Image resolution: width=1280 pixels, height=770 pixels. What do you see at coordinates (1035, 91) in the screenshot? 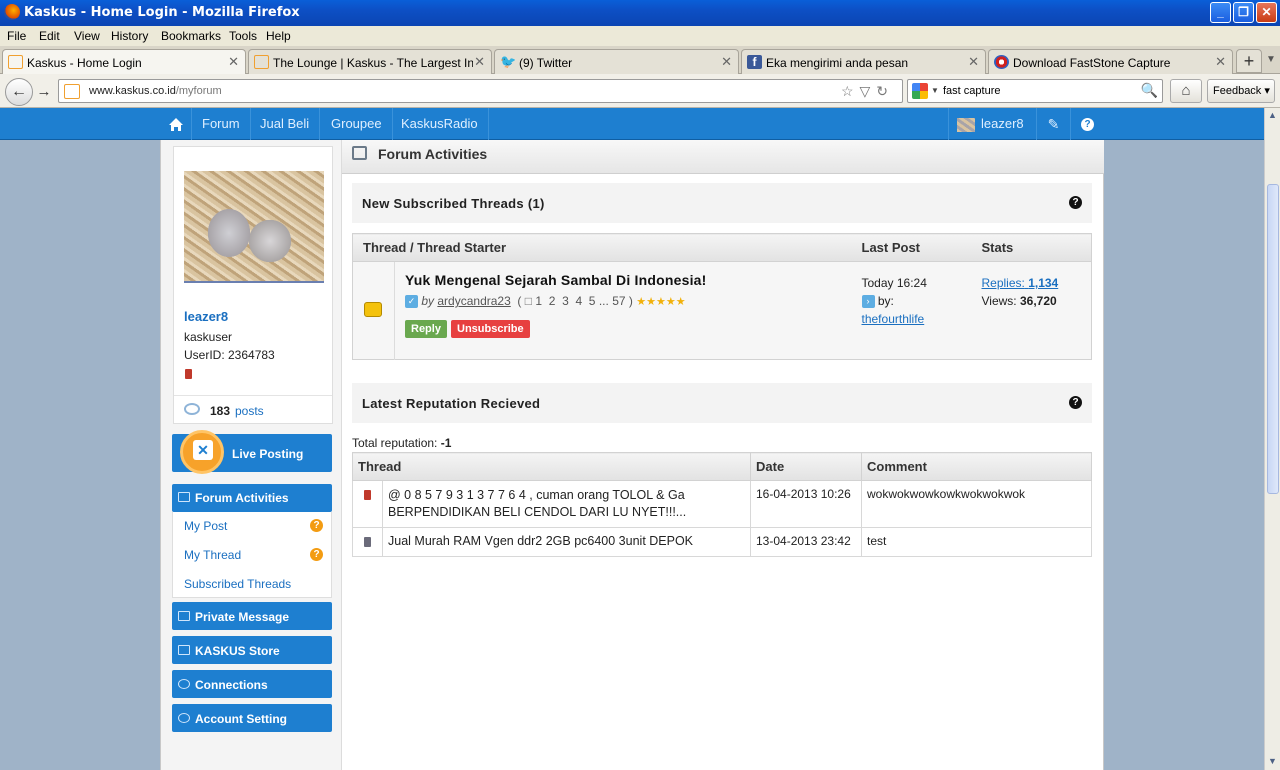
I see `search-bar: ▼ fast capture 🔍` at bounding box center [1035, 91].